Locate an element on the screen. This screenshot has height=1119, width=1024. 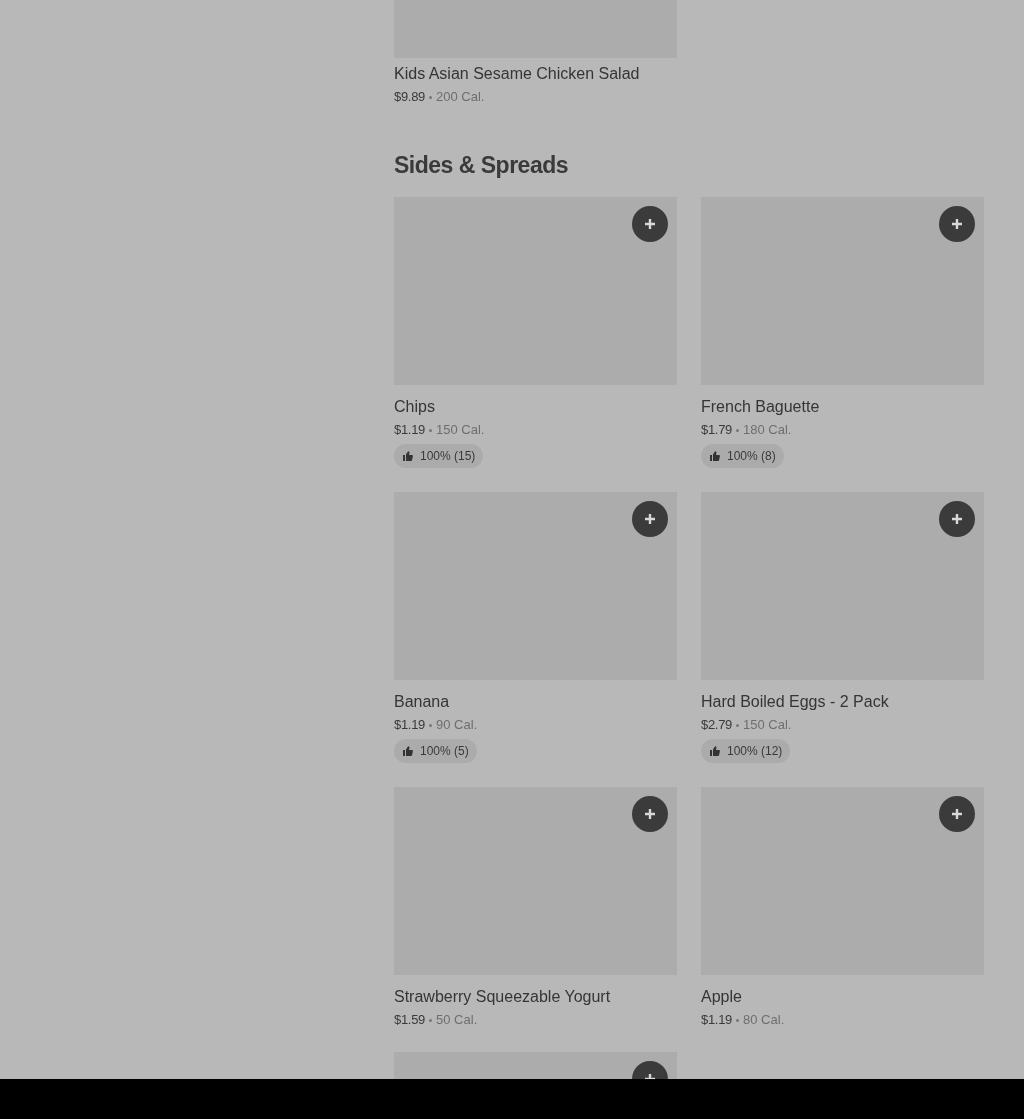
rating-badge: 100% (8) is located at coordinates (742, 456).